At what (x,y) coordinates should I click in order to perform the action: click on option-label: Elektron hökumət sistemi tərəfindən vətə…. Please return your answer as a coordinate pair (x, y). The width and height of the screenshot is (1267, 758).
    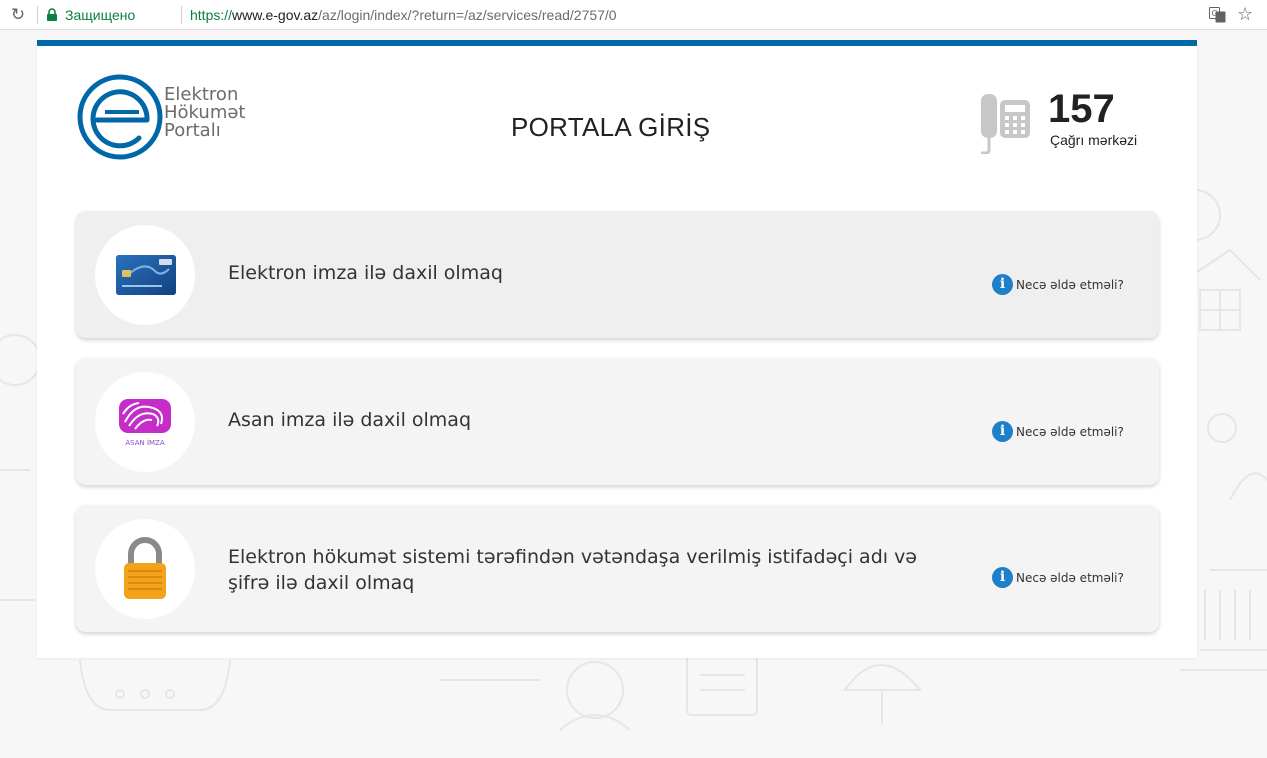
    Looking at the image, I should click on (573, 570).